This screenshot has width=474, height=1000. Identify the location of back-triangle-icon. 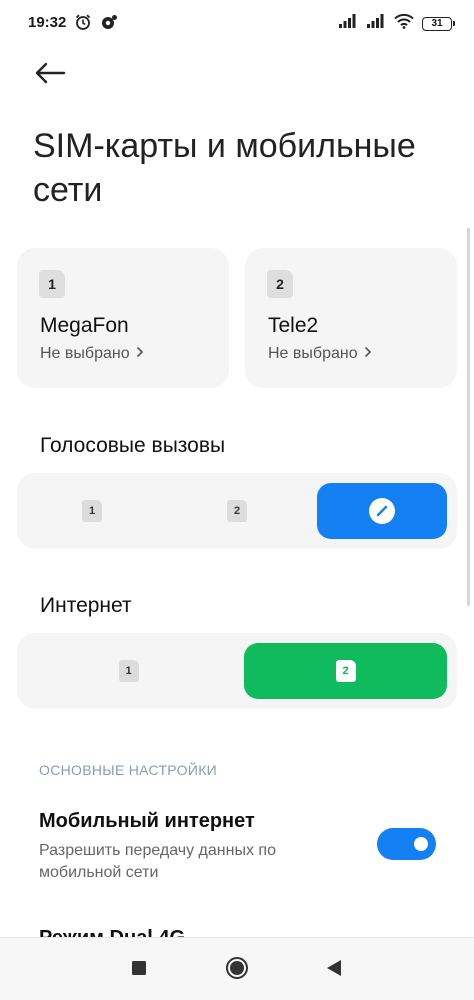
(334, 970).